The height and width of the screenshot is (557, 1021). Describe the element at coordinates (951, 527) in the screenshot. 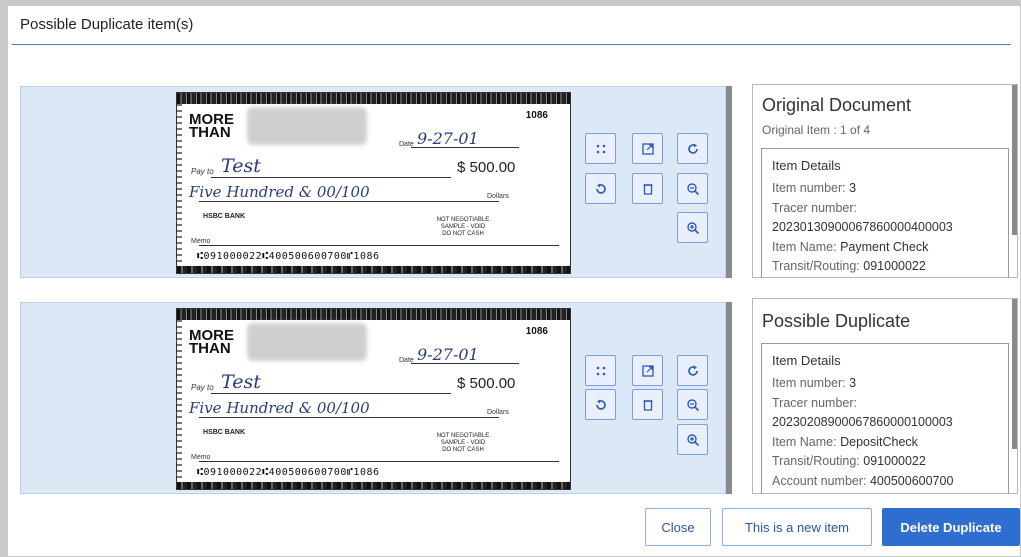

I see `delete-duplicate-button: Delete Duplicate` at that location.